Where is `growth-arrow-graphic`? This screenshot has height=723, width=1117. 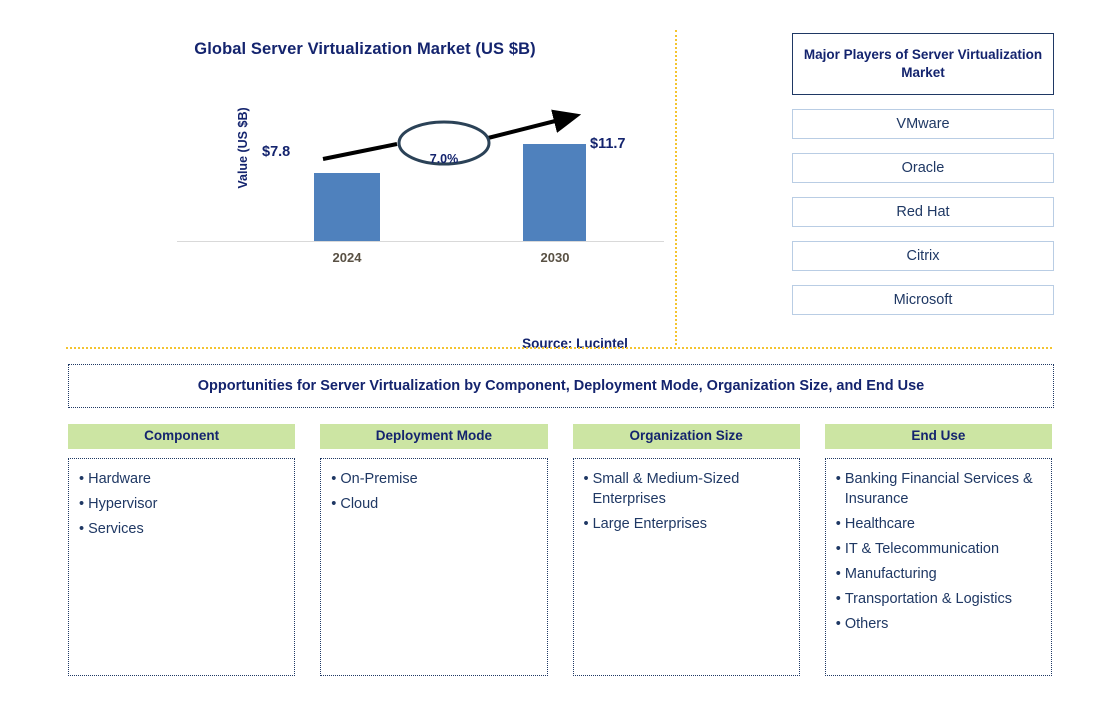
growth-arrow-graphic is located at coordinates (452, 137).